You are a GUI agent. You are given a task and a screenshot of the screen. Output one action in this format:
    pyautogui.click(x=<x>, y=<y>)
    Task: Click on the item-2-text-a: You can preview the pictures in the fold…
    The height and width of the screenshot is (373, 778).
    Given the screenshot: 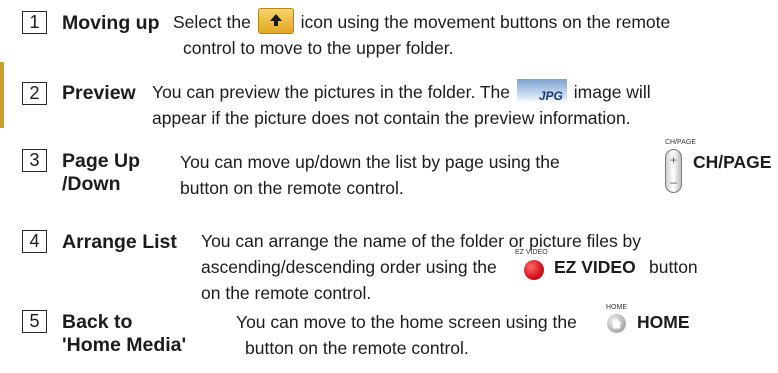 What is the action you would take?
    pyautogui.click(x=331, y=92)
    